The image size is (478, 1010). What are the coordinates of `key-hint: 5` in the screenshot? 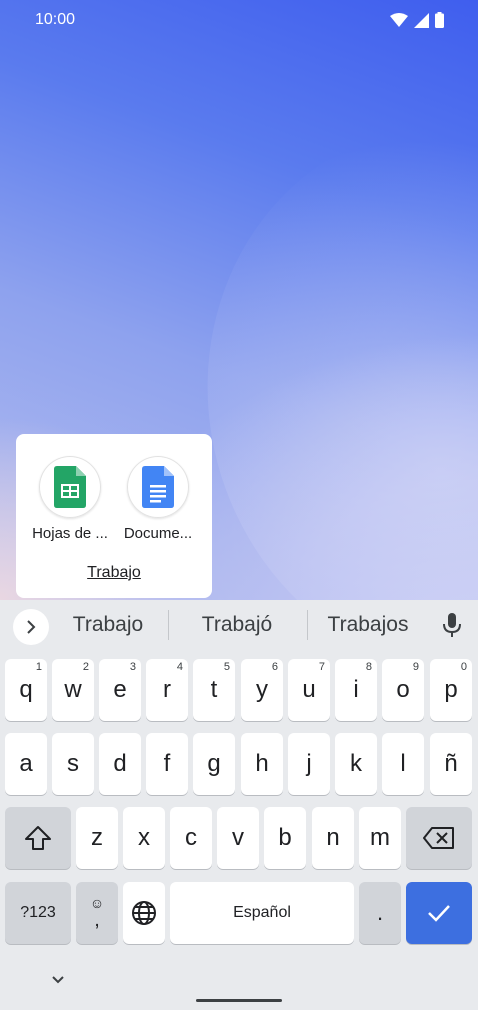 It's located at (226, 667).